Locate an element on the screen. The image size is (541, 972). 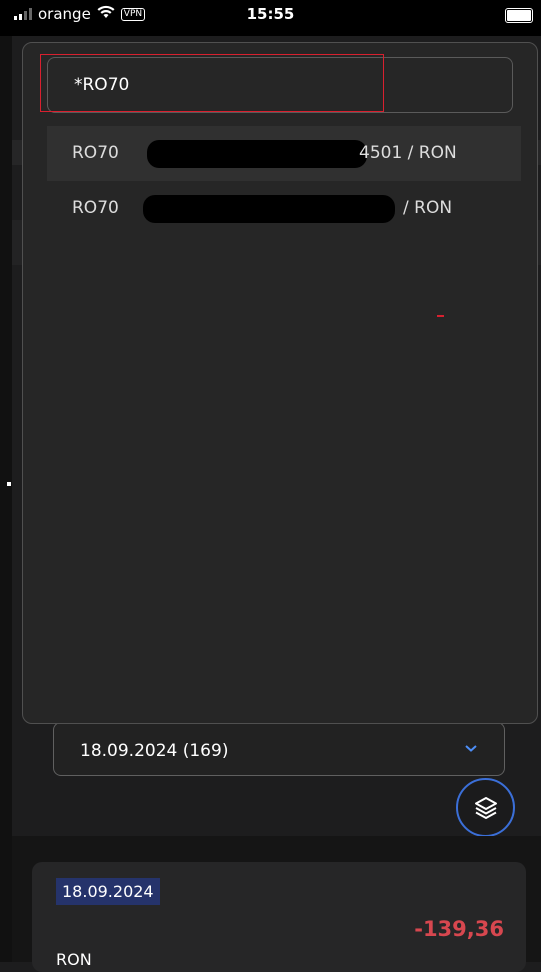
page-edge is located at coordinates (6, 499).